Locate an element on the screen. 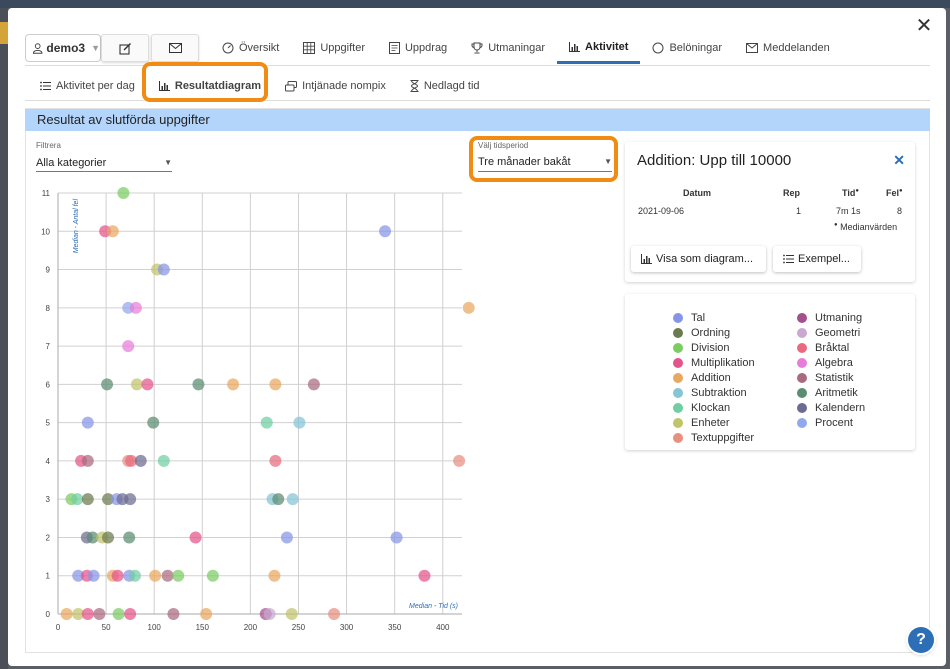  tab-label: Uppgifter is located at coordinates (342, 48).